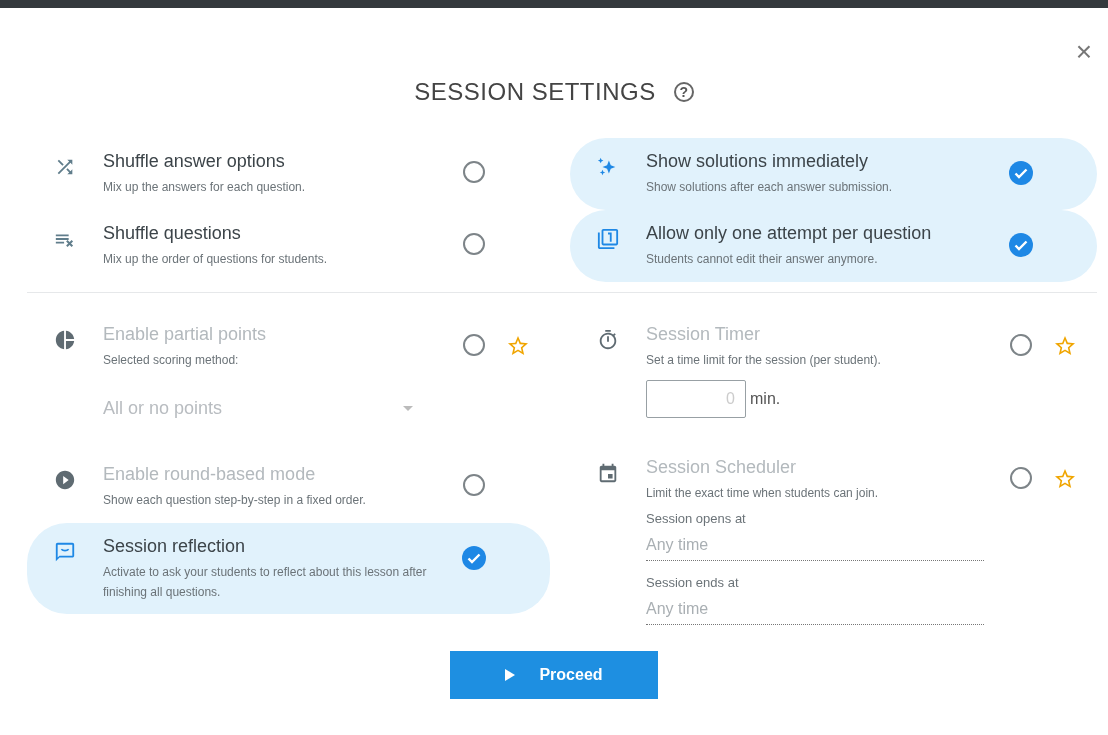 The image size is (1108, 735). What do you see at coordinates (510, 675) in the screenshot?
I see `play-icon` at bounding box center [510, 675].